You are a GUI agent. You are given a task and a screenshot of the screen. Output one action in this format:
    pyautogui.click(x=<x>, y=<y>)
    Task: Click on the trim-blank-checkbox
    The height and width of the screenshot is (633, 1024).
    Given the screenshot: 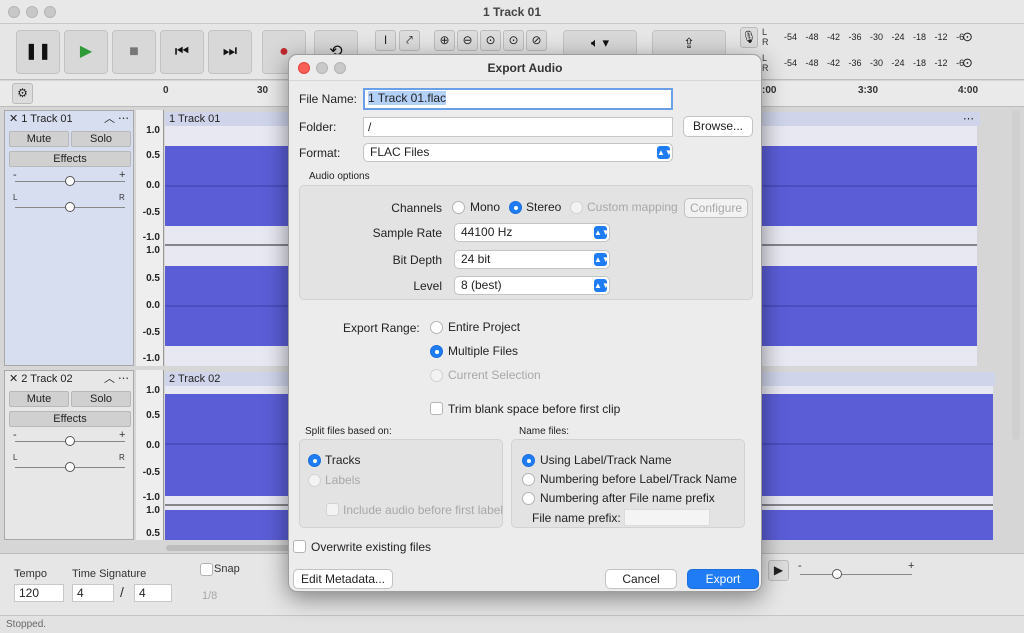 What is the action you would take?
    pyautogui.click(x=436, y=408)
    